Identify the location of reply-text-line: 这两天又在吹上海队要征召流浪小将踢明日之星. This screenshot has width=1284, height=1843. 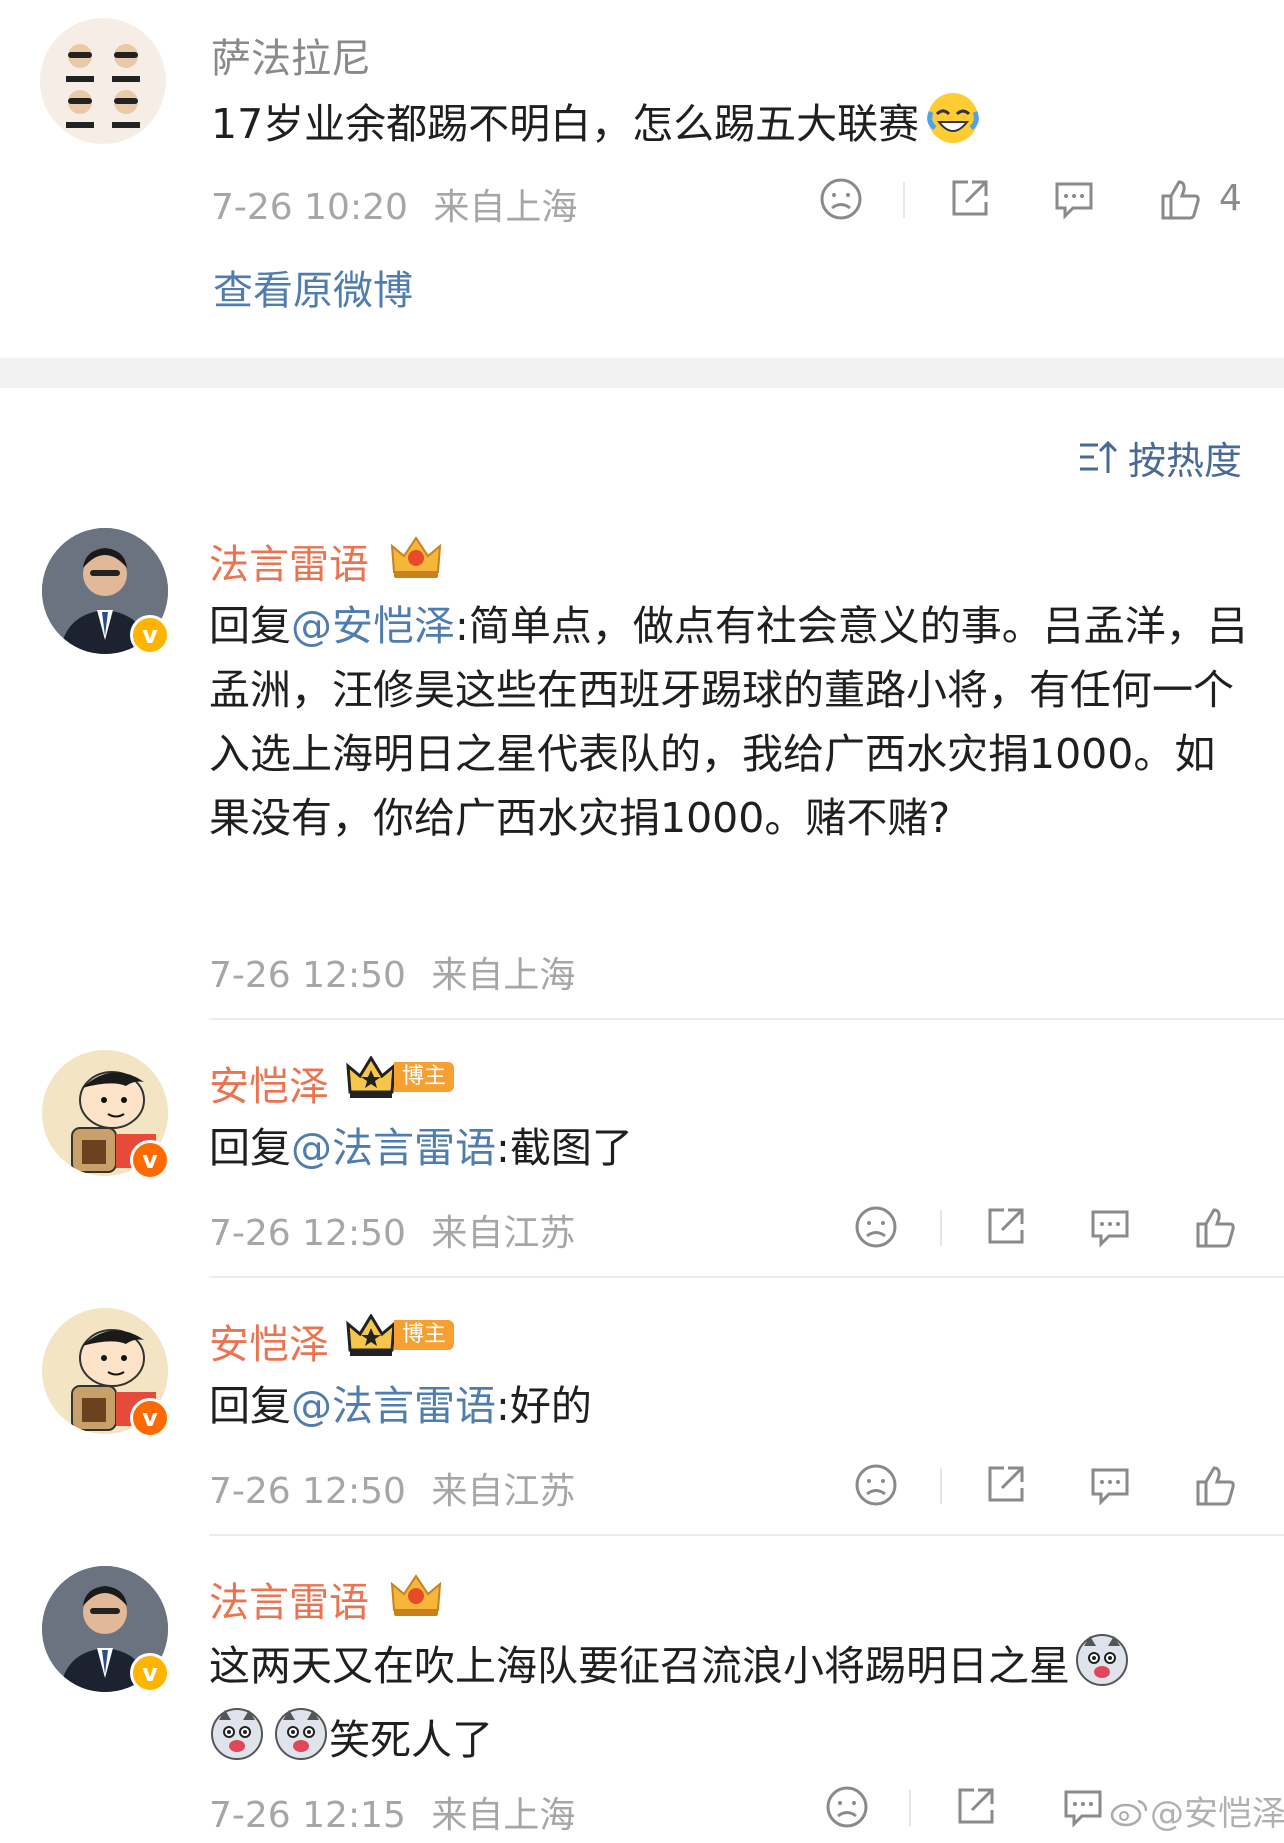
(739, 1669).